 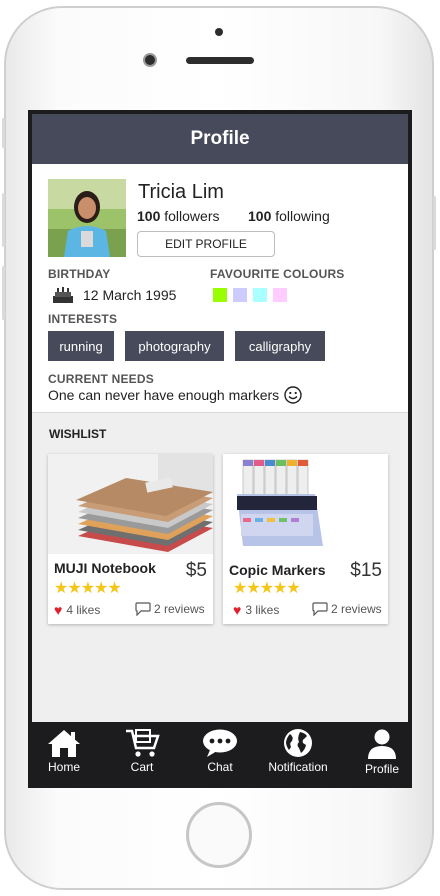 What do you see at coordinates (260, 295) in the screenshot?
I see `colour-swatch-cyan` at bounding box center [260, 295].